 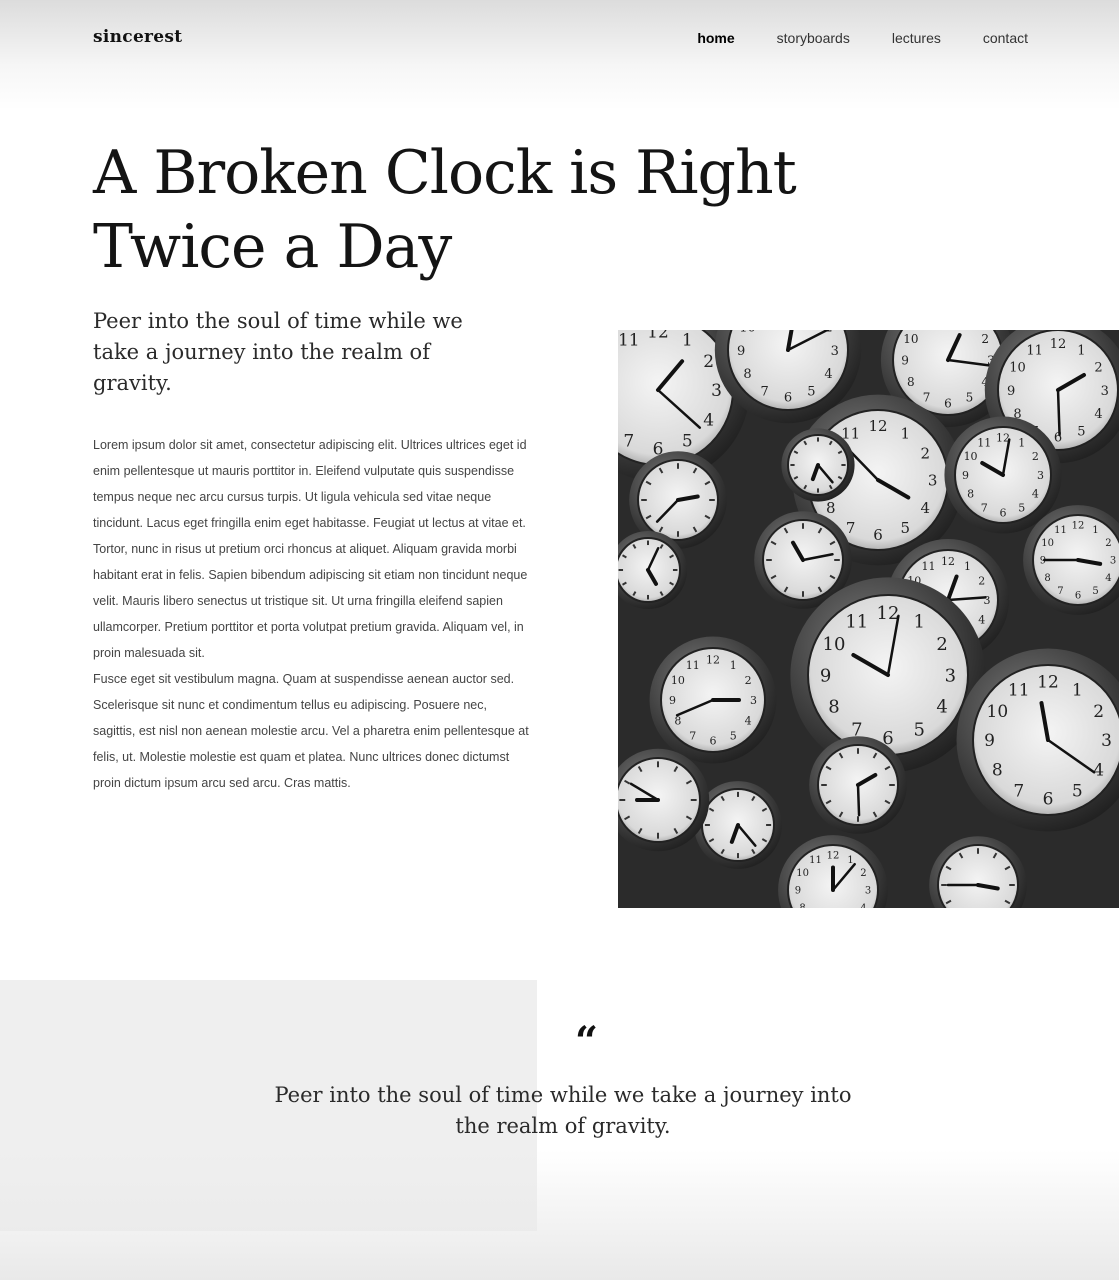 What do you see at coordinates (137, 37) in the screenshot?
I see `brand-logo: sincerest` at bounding box center [137, 37].